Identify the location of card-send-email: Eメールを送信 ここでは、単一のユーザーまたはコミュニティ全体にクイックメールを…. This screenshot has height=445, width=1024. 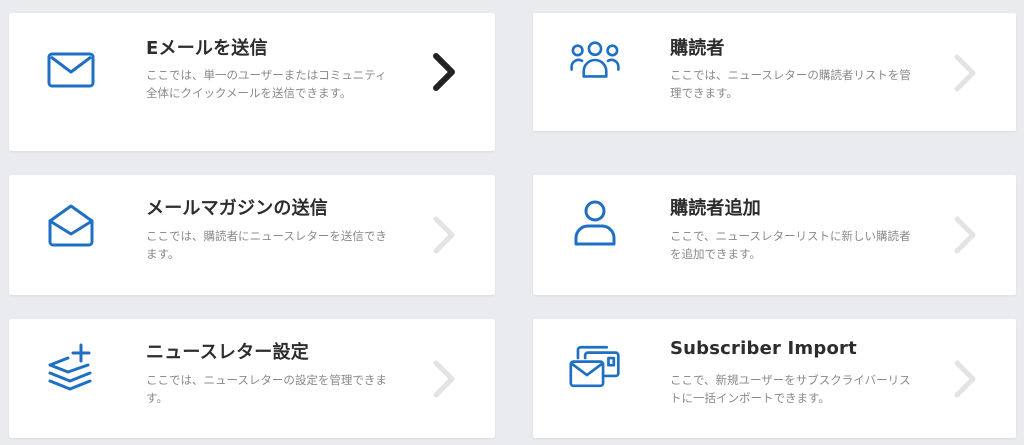
(252, 82).